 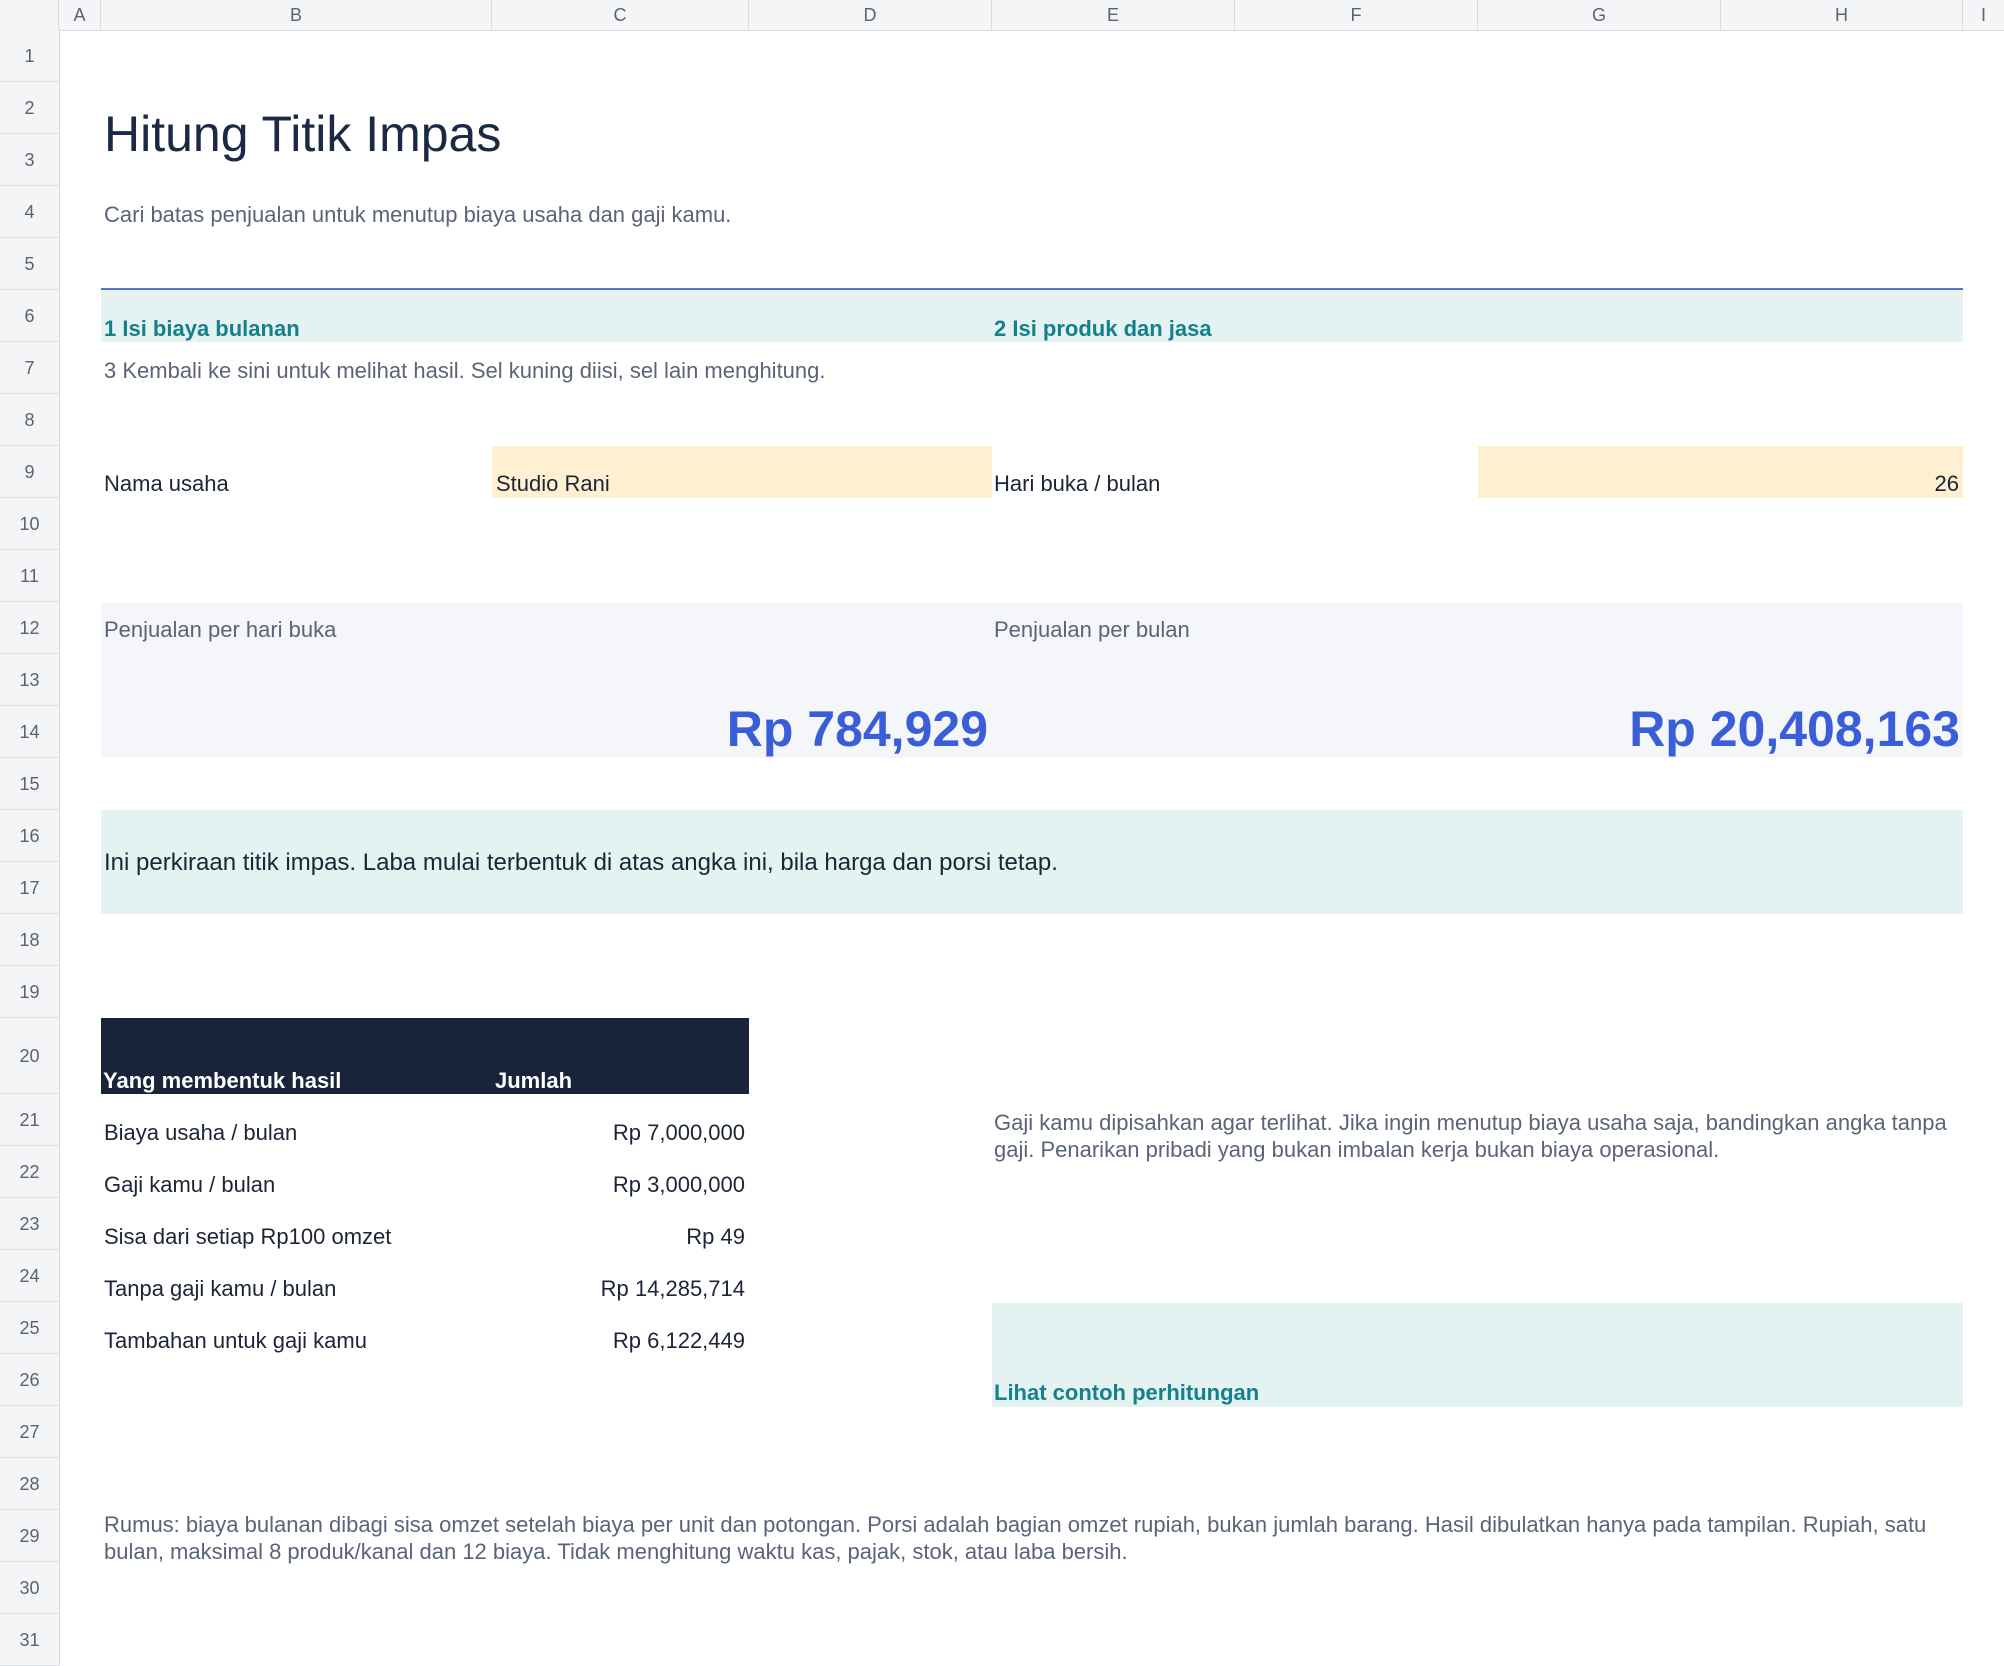 What do you see at coordinates (29, 888) in the screenshot?
I see `row-header-17: 17` at bounding box center [29, 888].